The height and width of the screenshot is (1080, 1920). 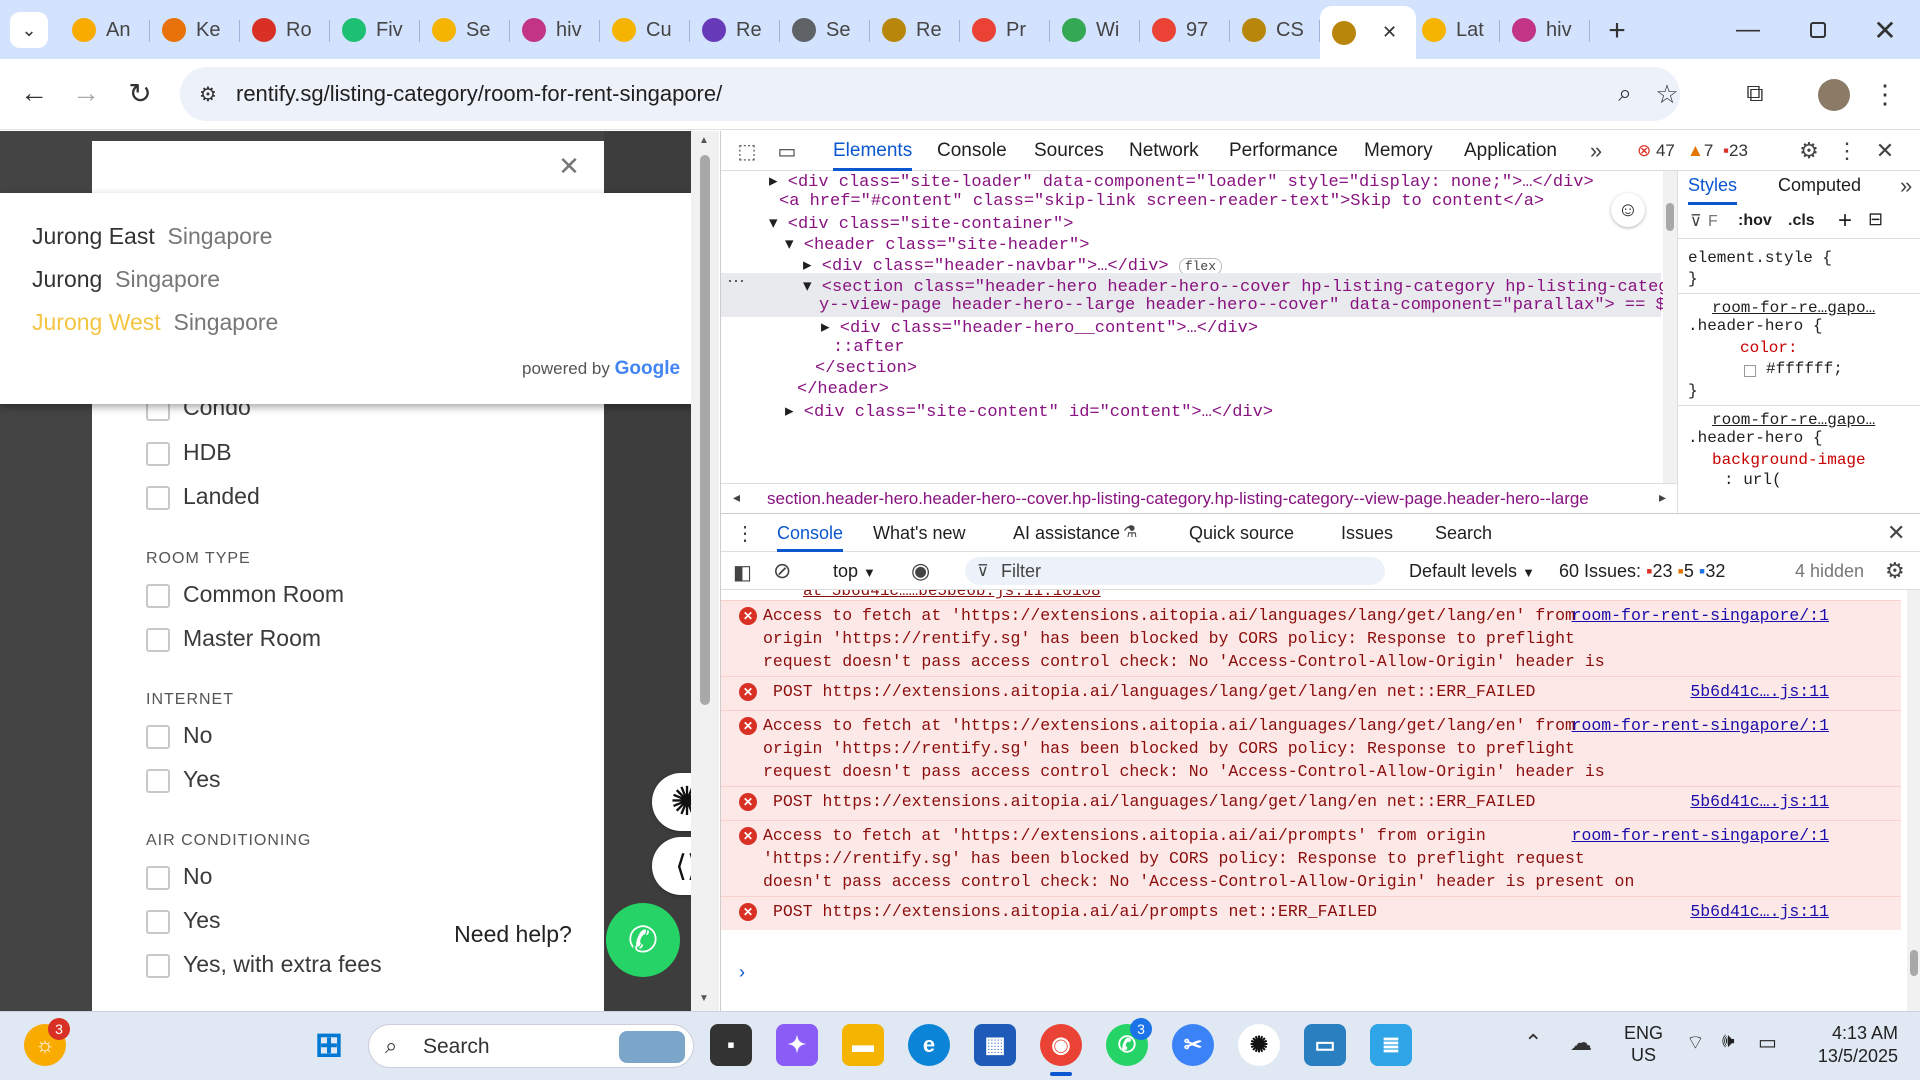 I want to click on elements-scrollbar, so click(x=1670, y=336).